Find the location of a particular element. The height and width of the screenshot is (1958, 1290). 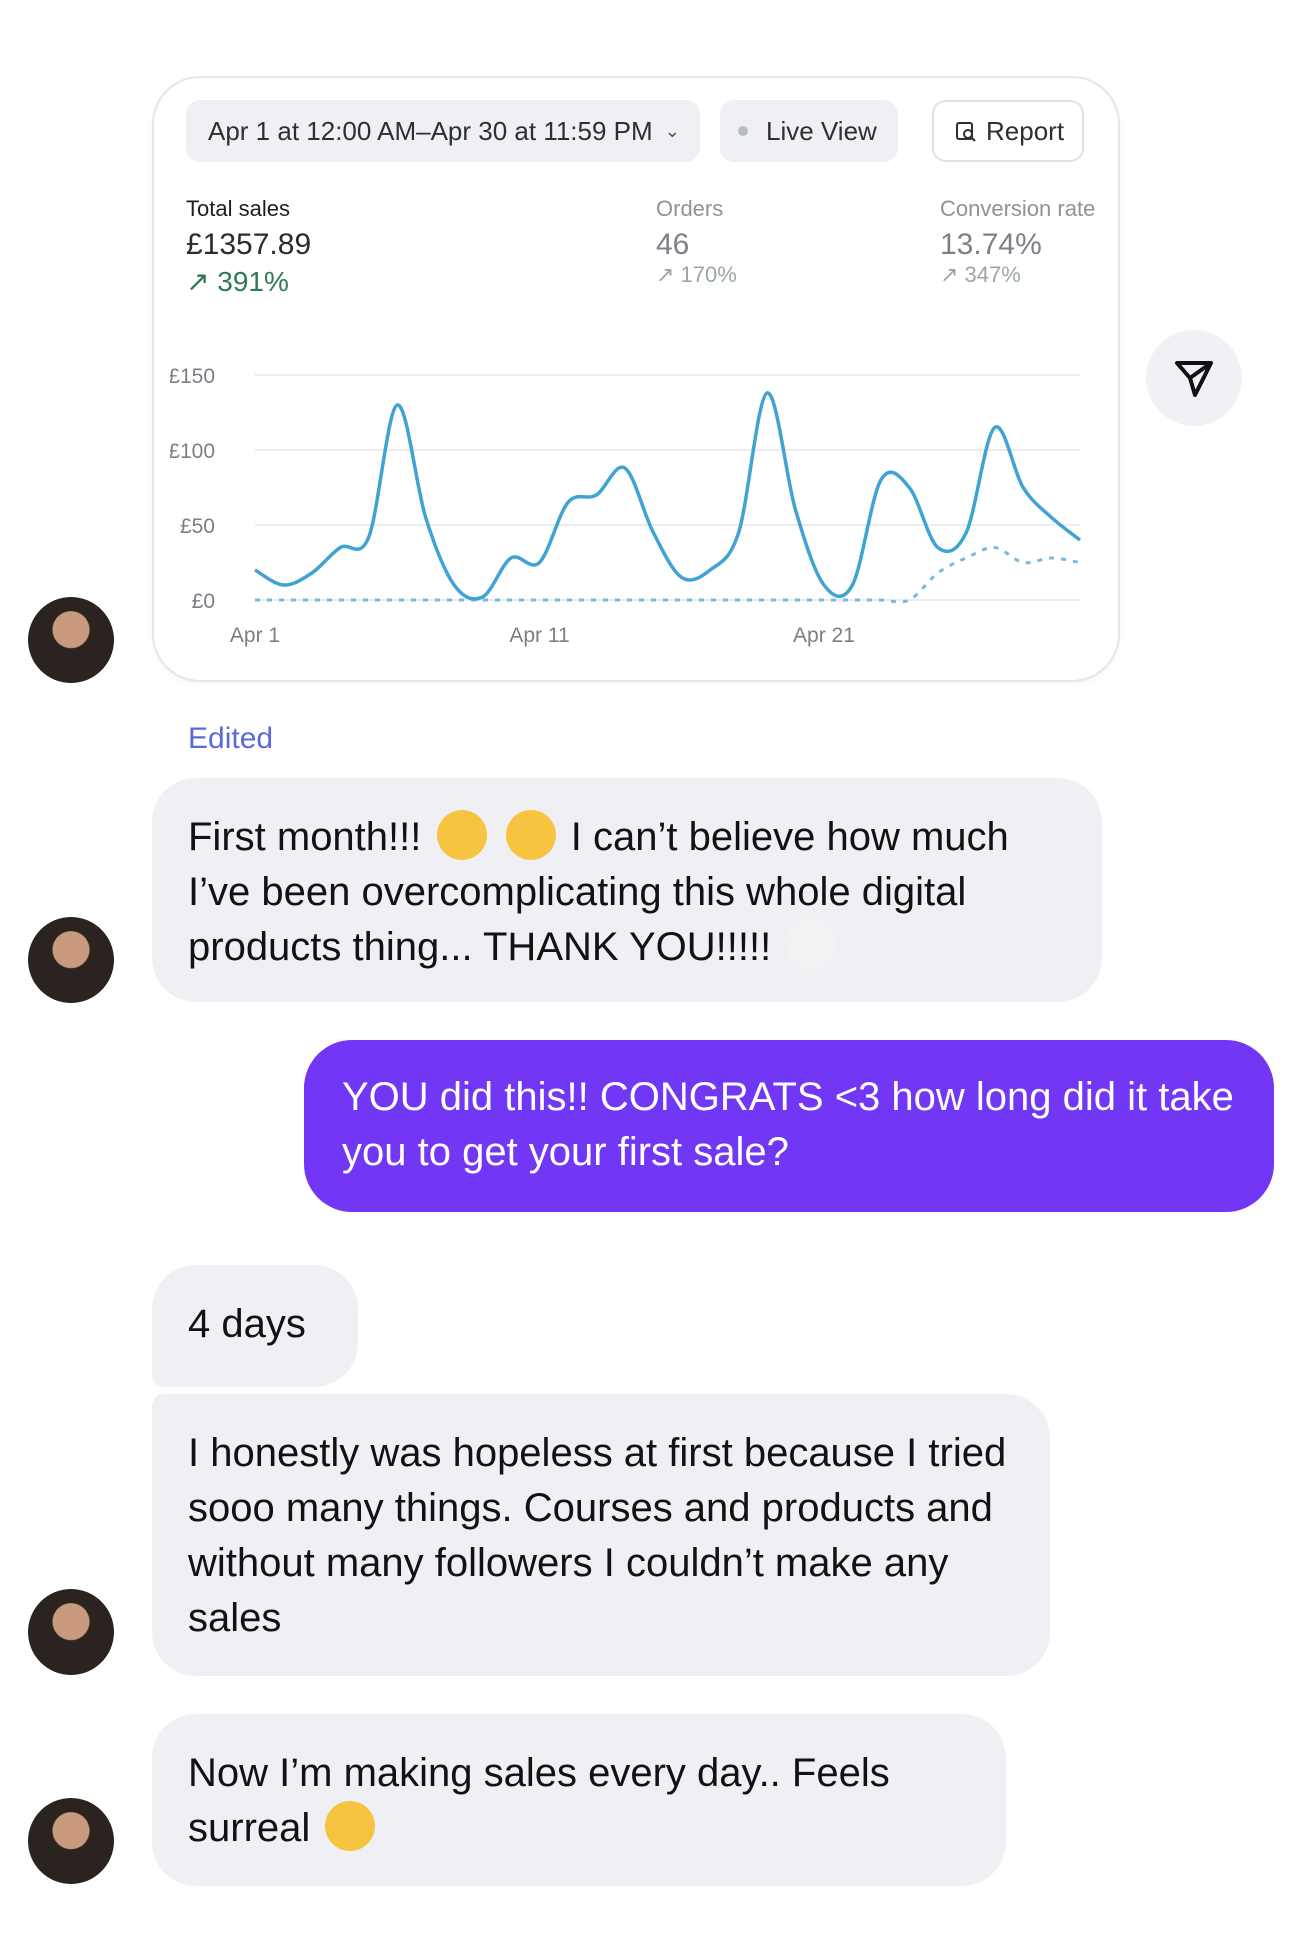

report-search-icon is located at coordinates (966, 132).